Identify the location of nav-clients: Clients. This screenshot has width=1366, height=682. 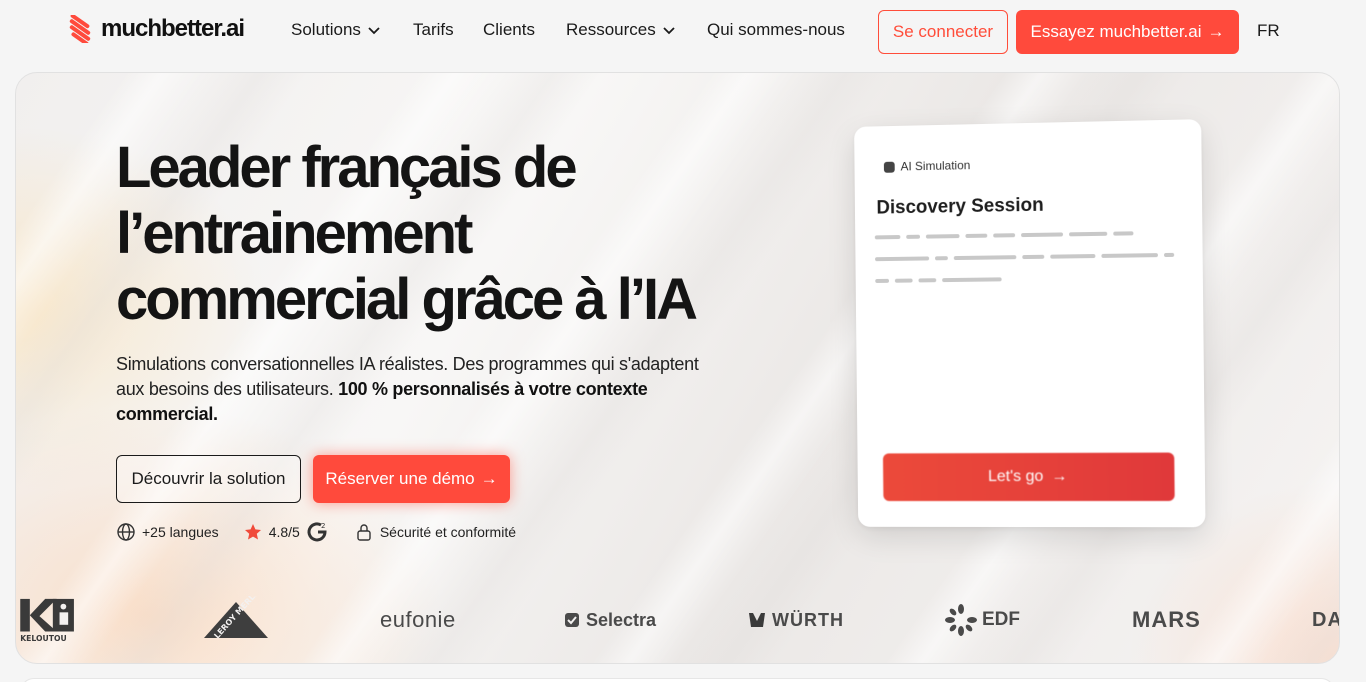
(509, 30).